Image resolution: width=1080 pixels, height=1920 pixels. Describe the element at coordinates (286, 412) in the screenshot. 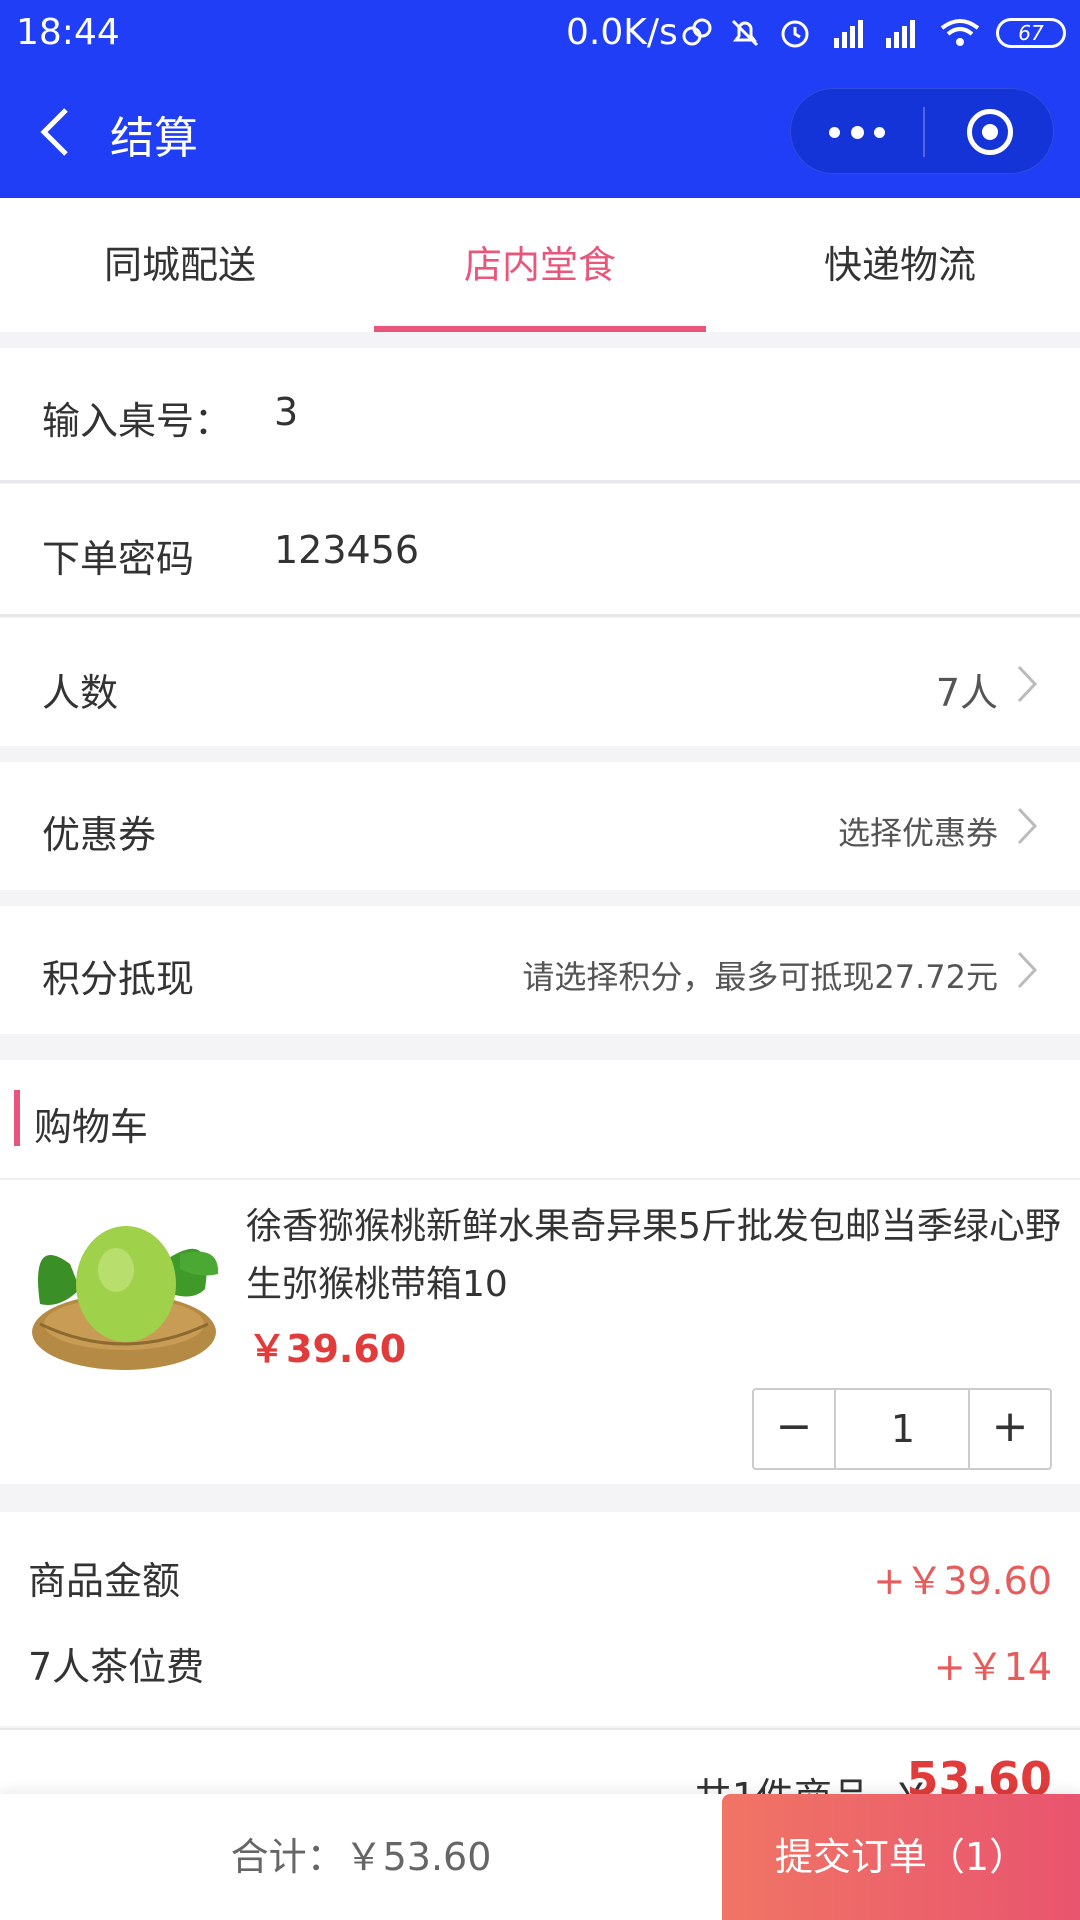

I see `table-number-input: 3` at that location.